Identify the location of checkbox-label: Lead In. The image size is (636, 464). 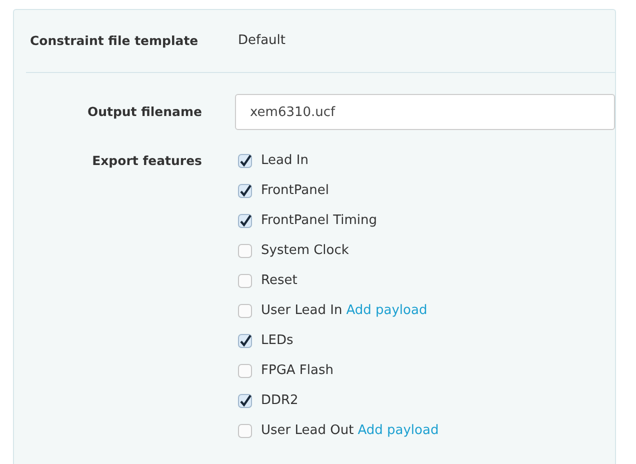
(284, 161).